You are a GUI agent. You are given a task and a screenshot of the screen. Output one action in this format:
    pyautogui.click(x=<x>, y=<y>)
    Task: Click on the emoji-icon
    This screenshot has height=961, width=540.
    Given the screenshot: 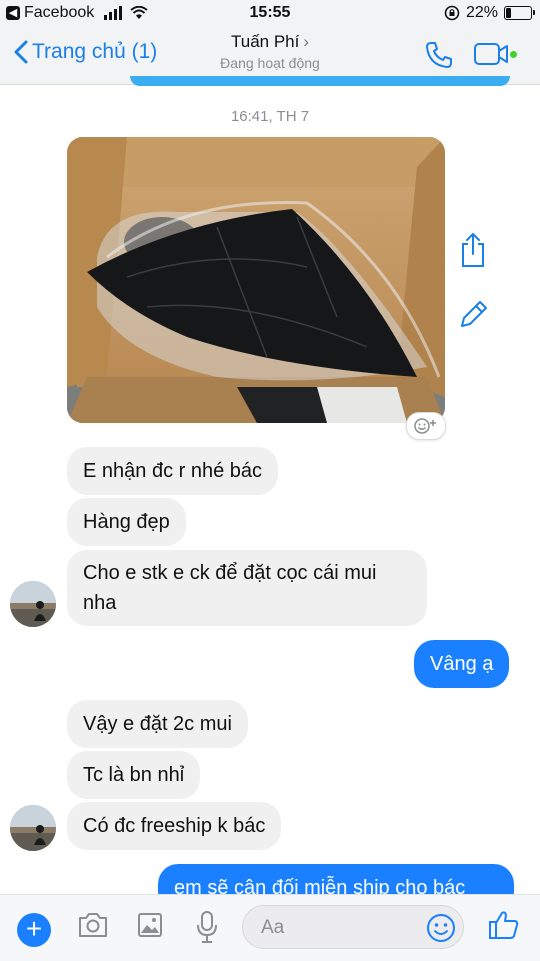 What is the action you would take?
    pyautogui.click(x=441, y=928)
    